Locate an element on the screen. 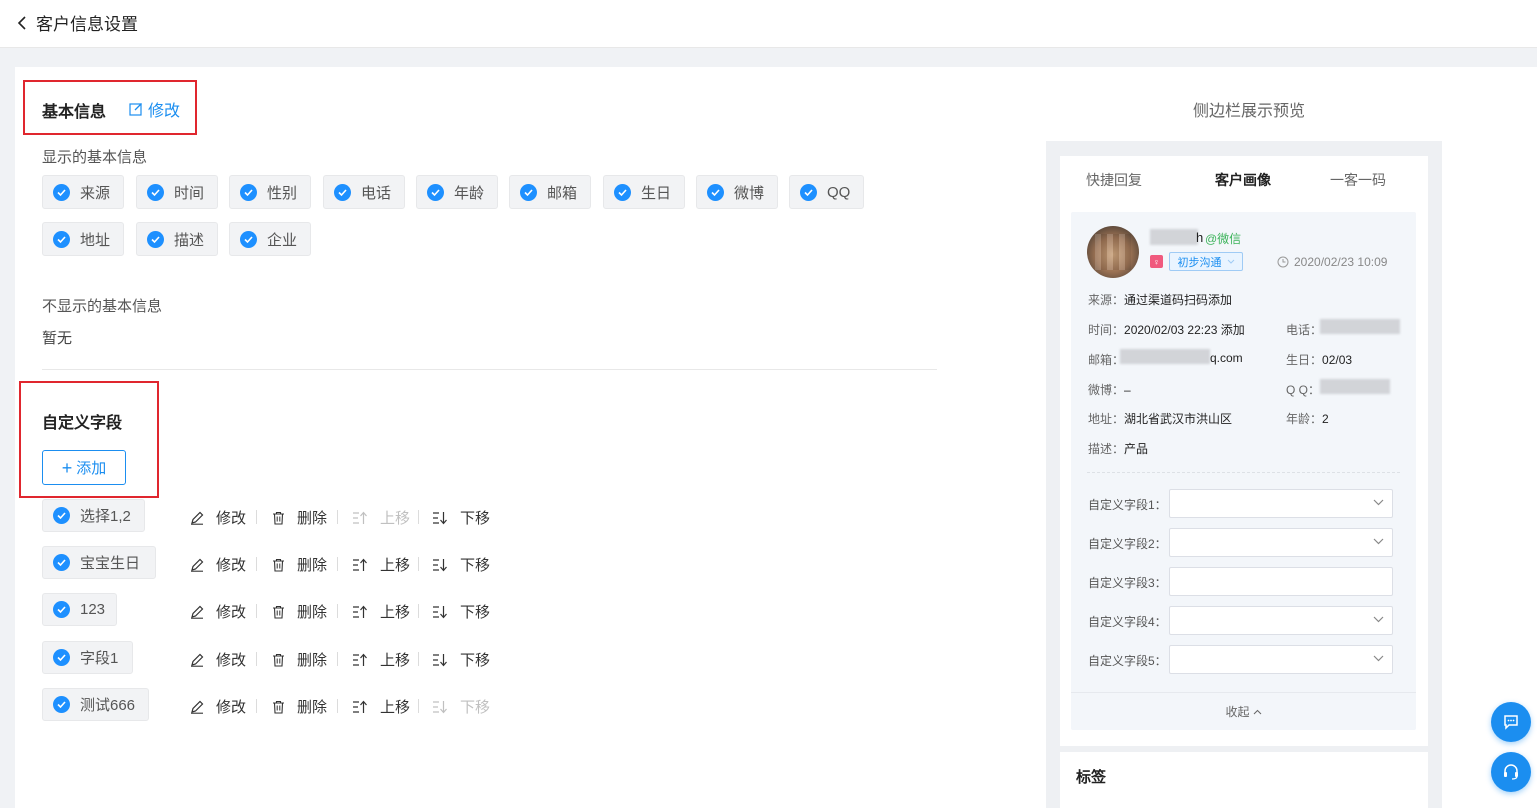 The width and height of the screenshot is (1537, 808). shown-field-tag: 年龄 is located at coordinates (457, 192).